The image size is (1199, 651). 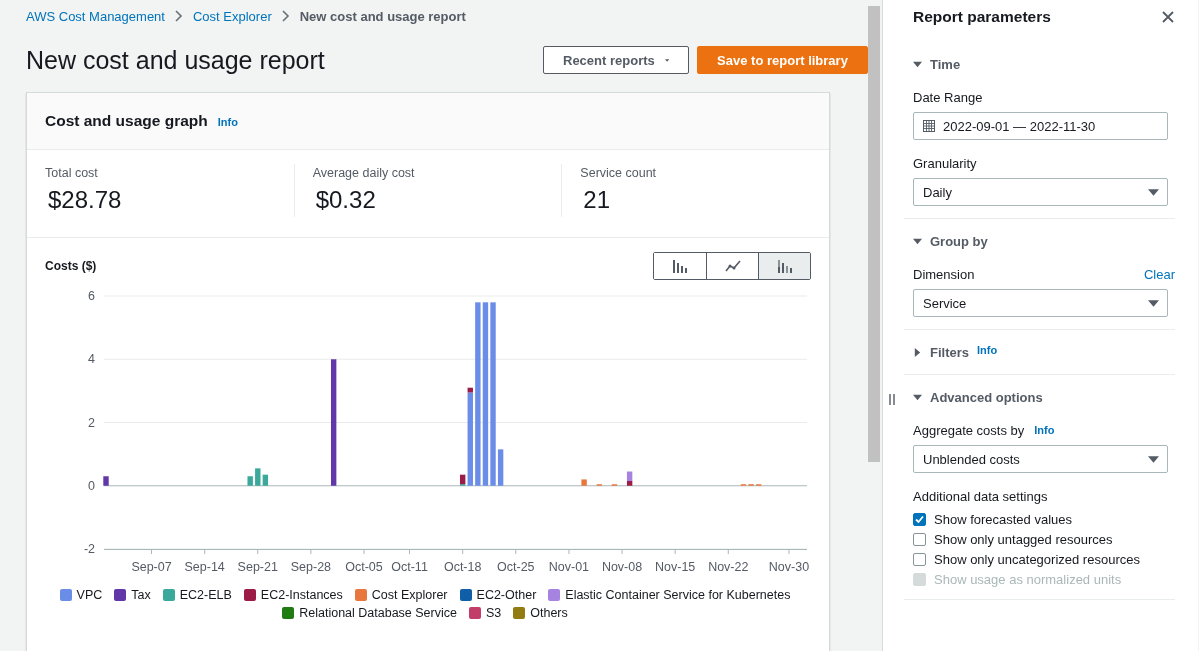 I want to click on axis-tick-label: Nov-01, so click(x=569, y=567).